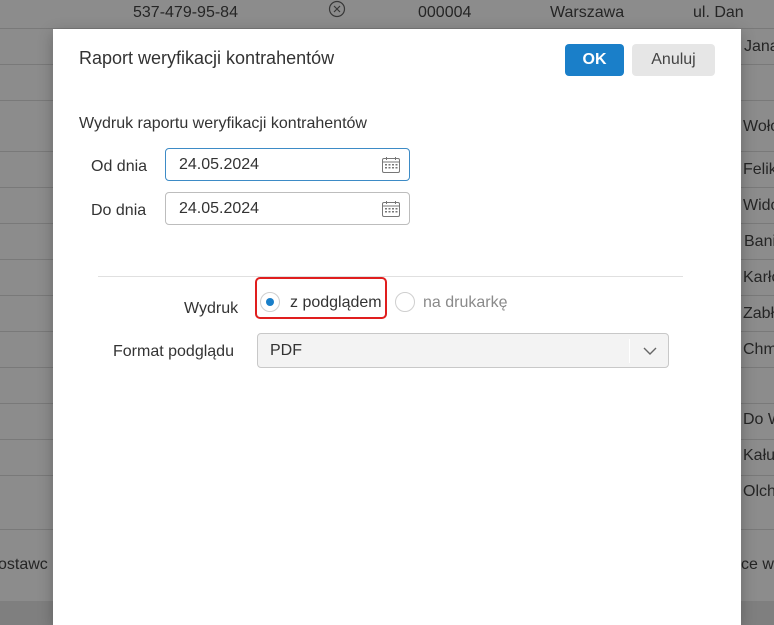 This screenshot has width=774, height=625. I want to click on from-date-value: 24.05.2024, so click(219, 164).